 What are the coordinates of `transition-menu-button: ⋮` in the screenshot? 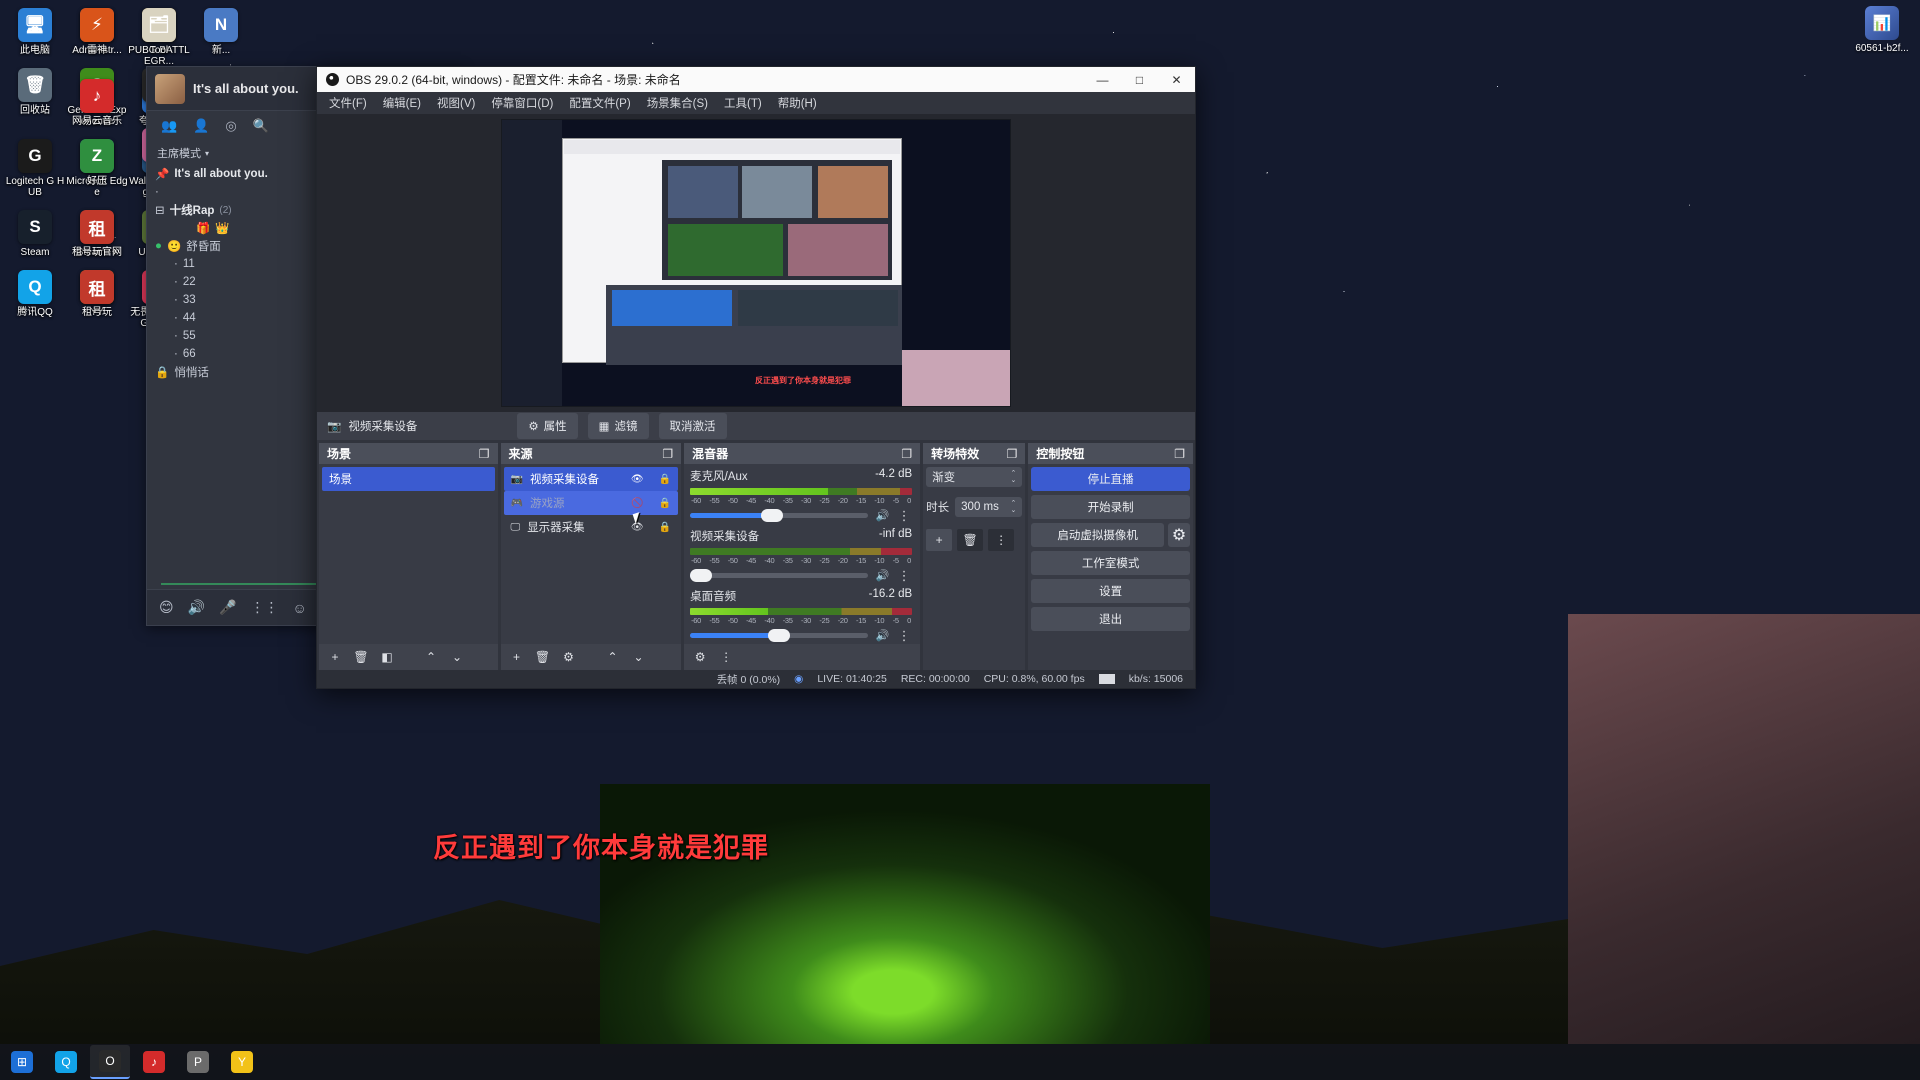 It's located at (1001, 540).